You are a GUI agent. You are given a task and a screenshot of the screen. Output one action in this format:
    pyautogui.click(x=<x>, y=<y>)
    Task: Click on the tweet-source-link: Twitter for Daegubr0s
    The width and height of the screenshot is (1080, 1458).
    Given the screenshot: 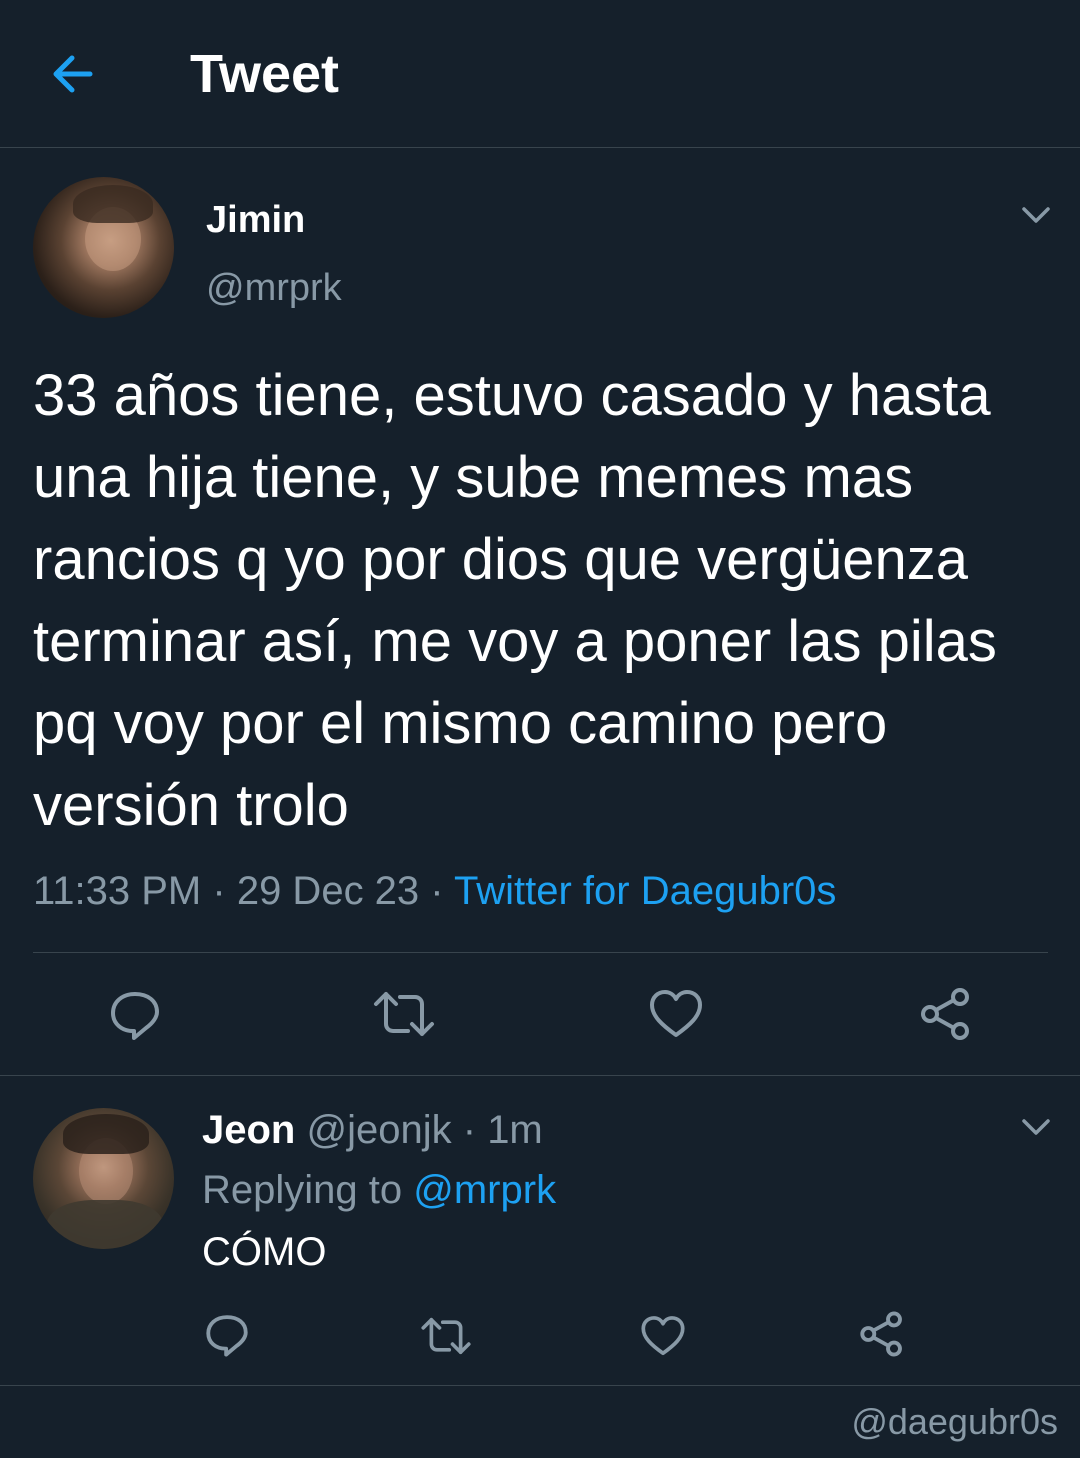 What is the action you would take?
    pyautogui.click(x=645, y=891)
    